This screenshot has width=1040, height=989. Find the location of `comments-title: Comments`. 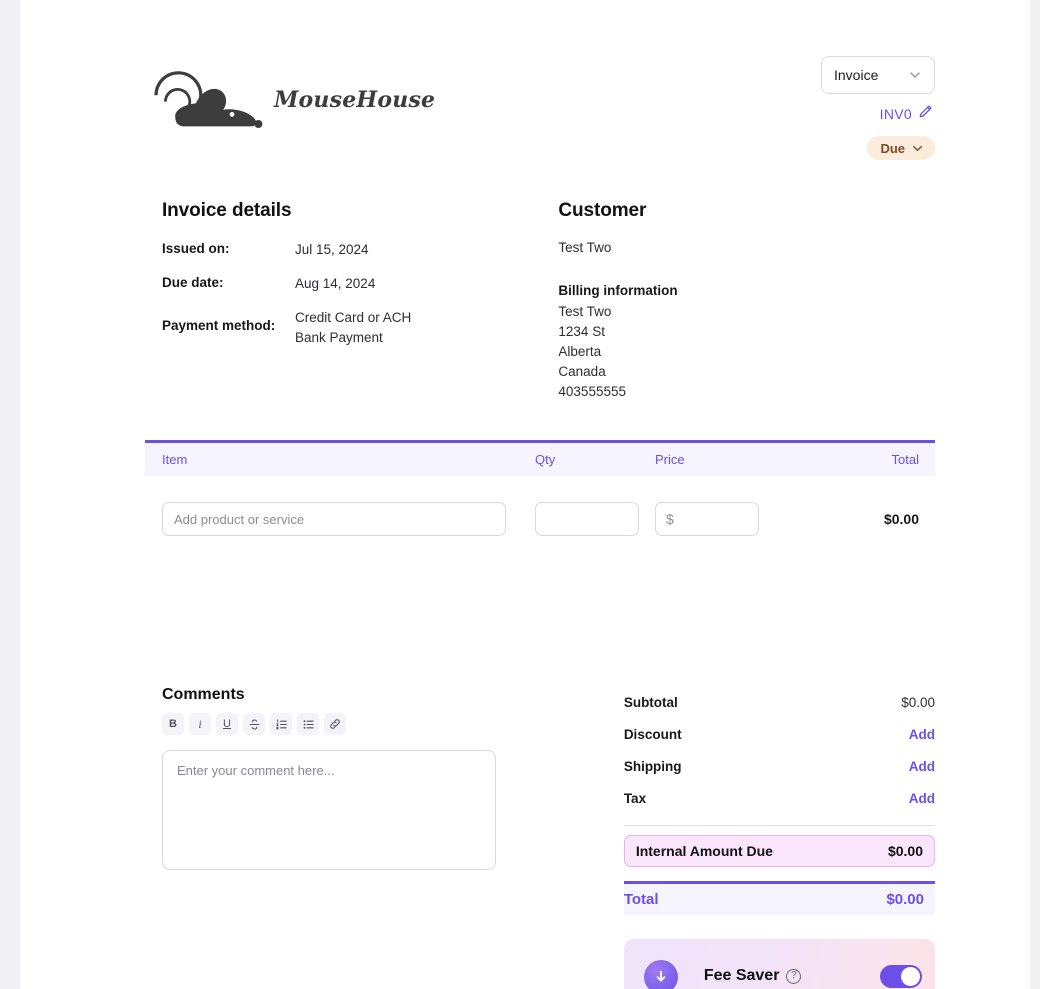

comments-title: Comments is located at coordinates (203, 694).